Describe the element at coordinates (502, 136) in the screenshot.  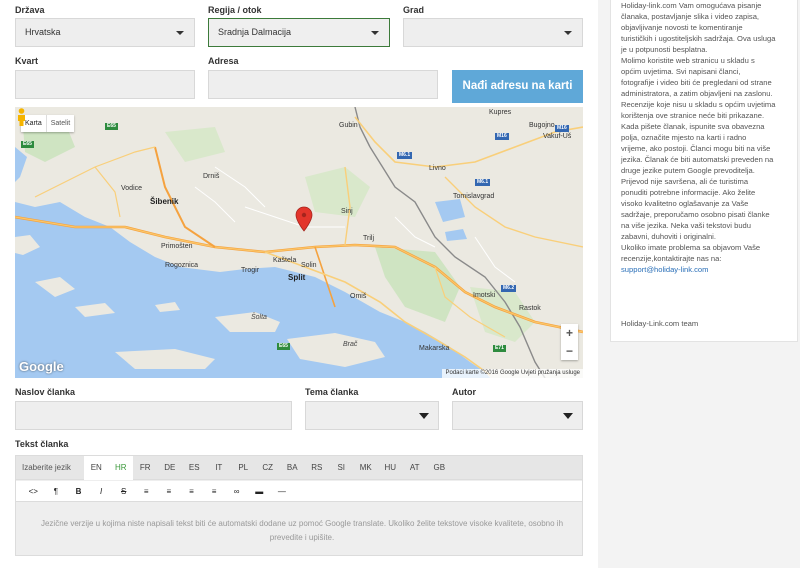
I see `road-sign-m16: M16` at that location.